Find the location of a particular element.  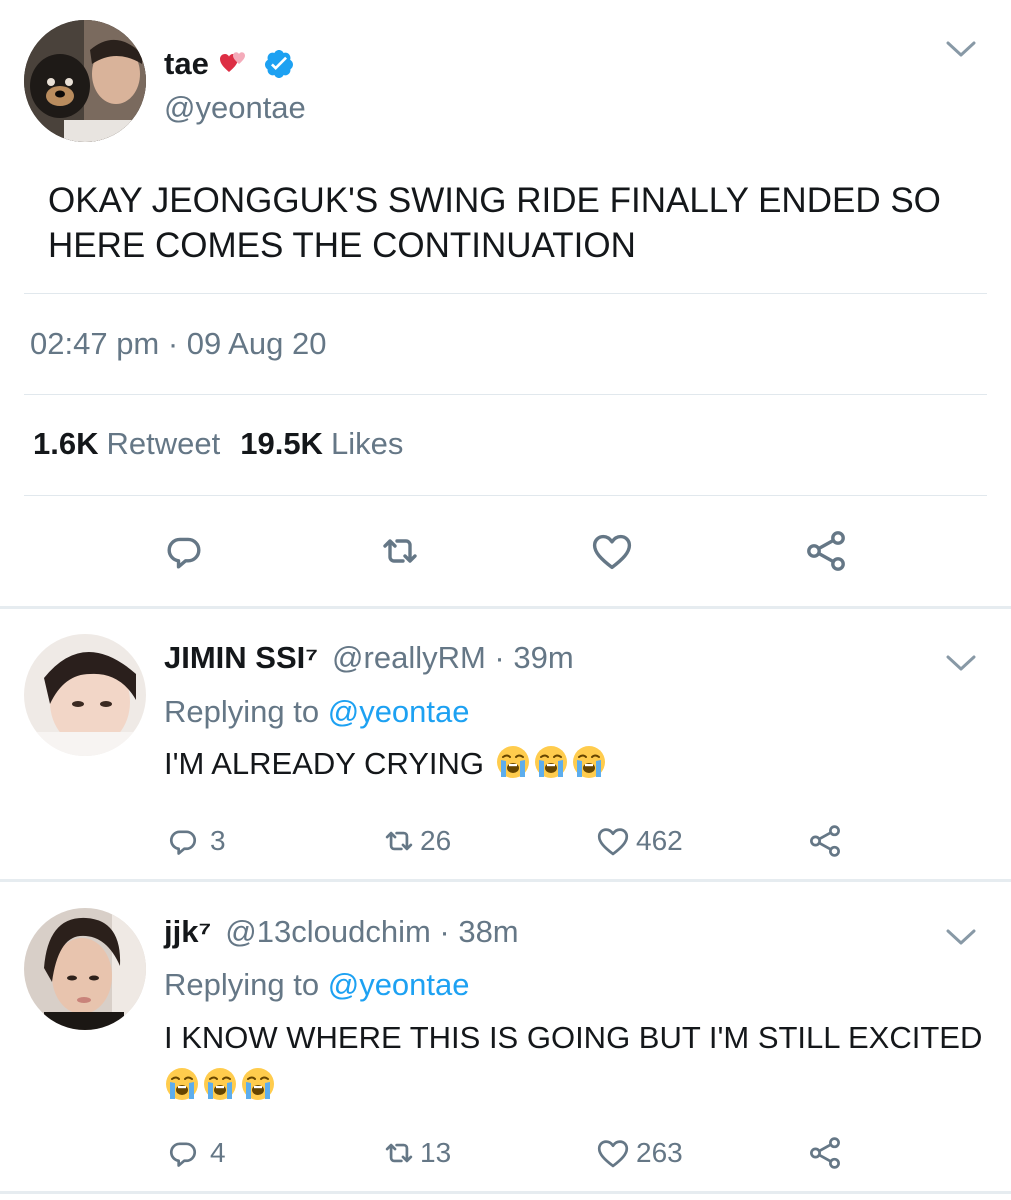

retweet-action: 13 is located at coordinates (415, 1153).